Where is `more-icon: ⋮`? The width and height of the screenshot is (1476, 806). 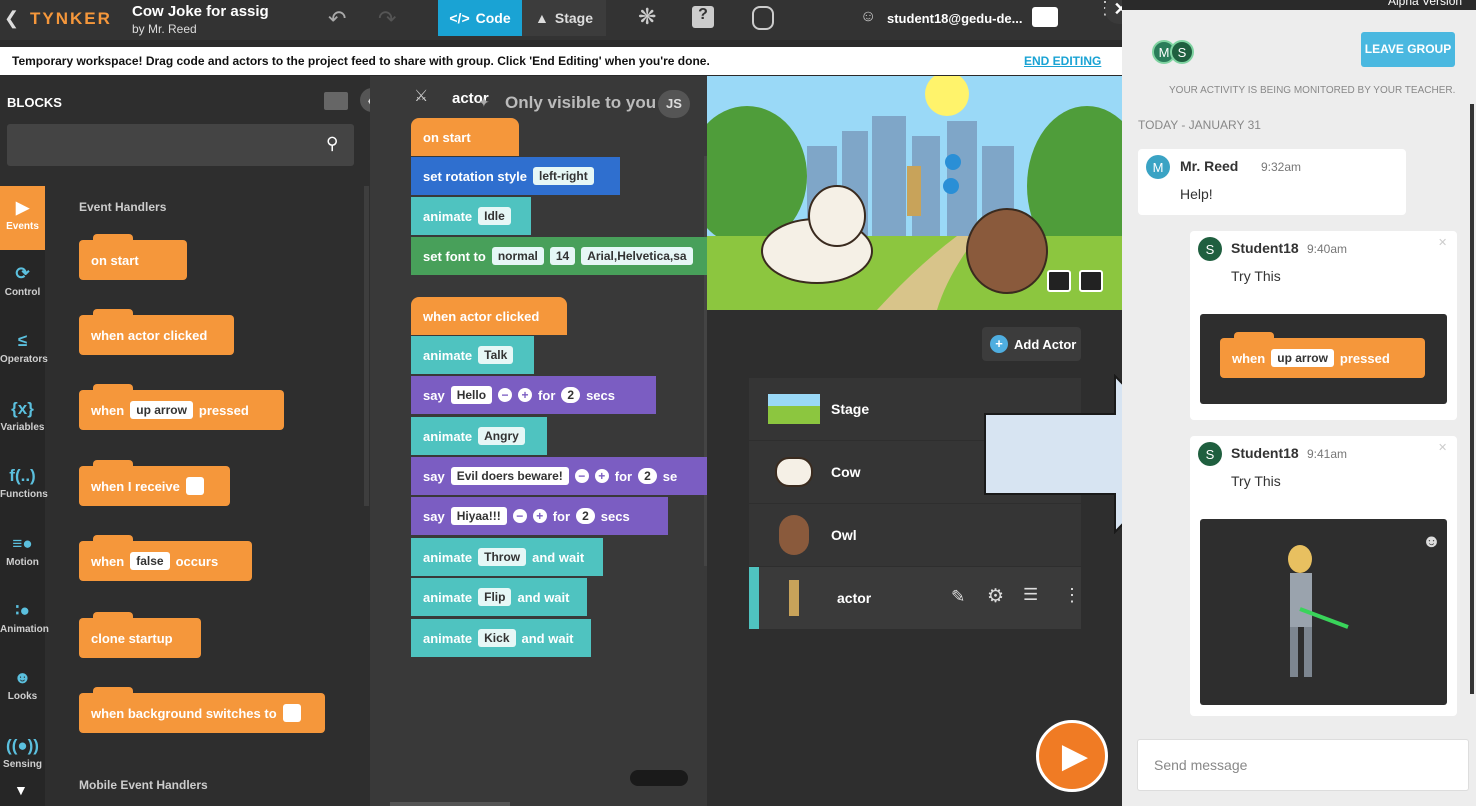 more-icon: ⋮ is located at coordinates (1072, 595).